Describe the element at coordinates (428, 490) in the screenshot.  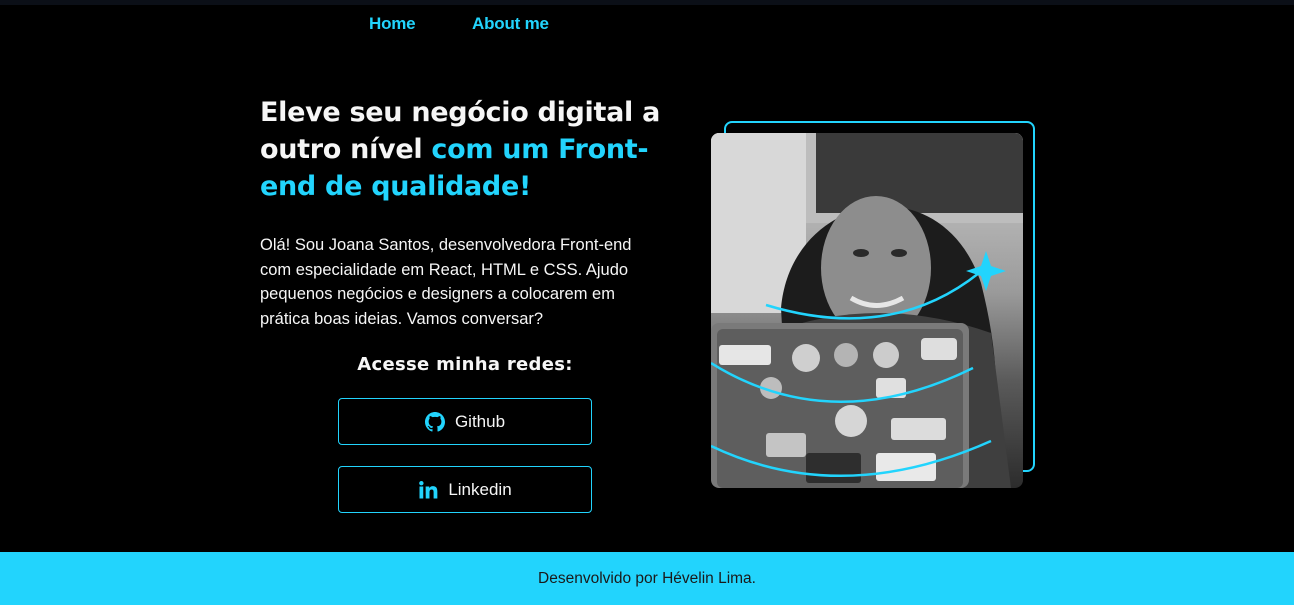
I see `linkedin-icon` at that location.